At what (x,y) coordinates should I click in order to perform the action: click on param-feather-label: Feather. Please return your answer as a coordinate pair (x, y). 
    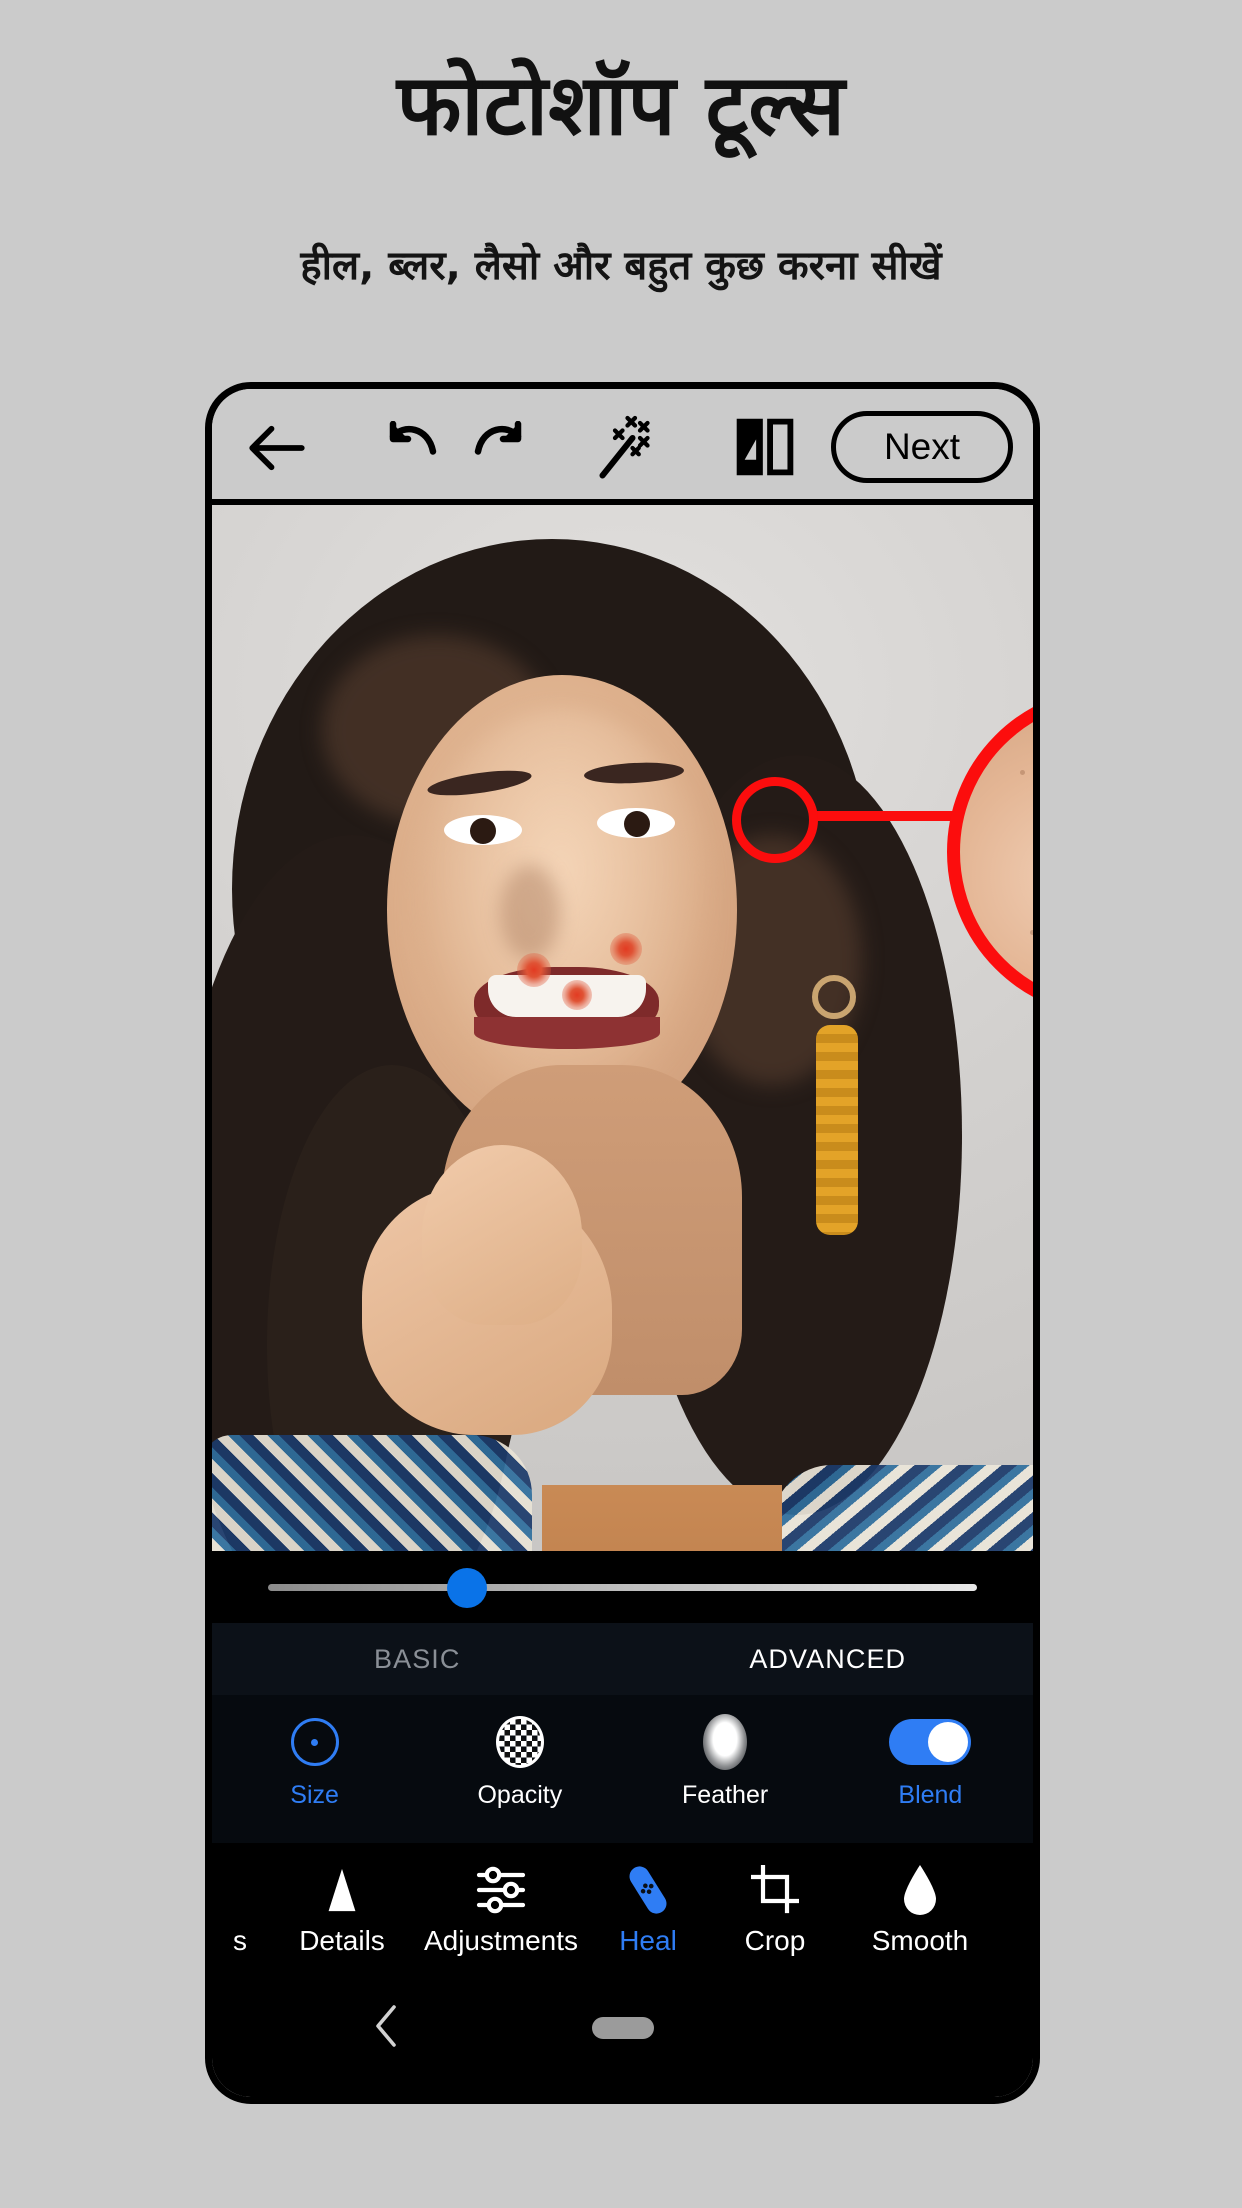
    Looking at the image, I should click on (725, 1795).